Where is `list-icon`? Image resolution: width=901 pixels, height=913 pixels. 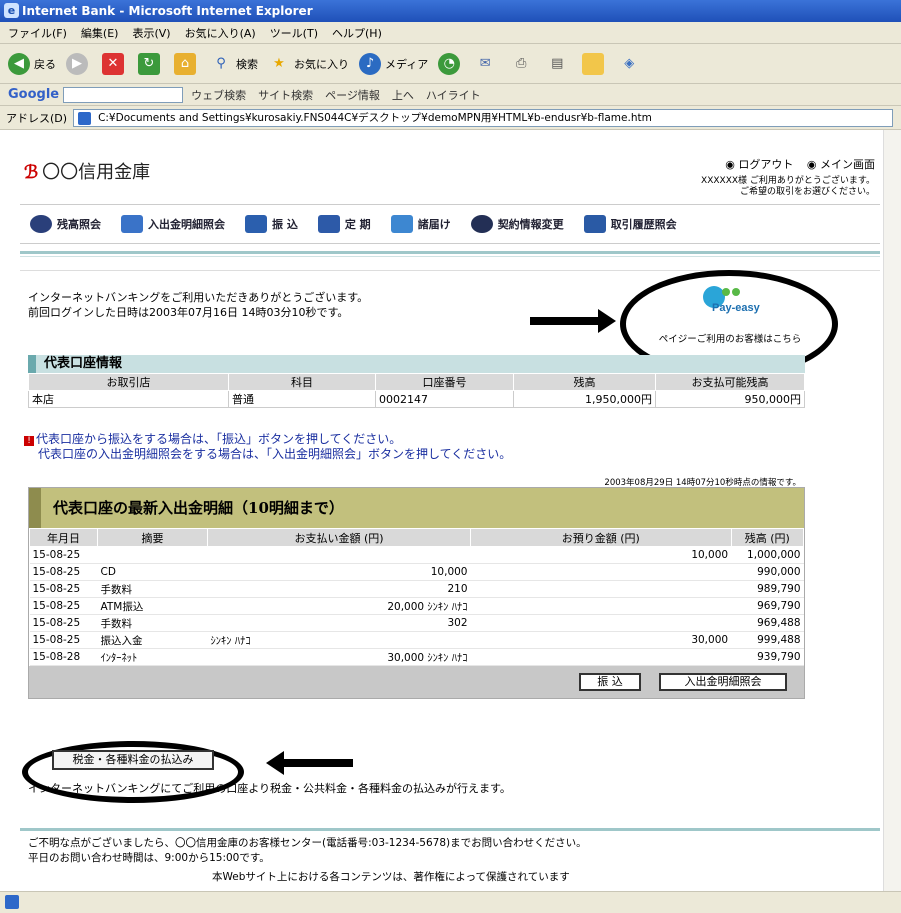 list-icon is located at coordinates (594, 224).